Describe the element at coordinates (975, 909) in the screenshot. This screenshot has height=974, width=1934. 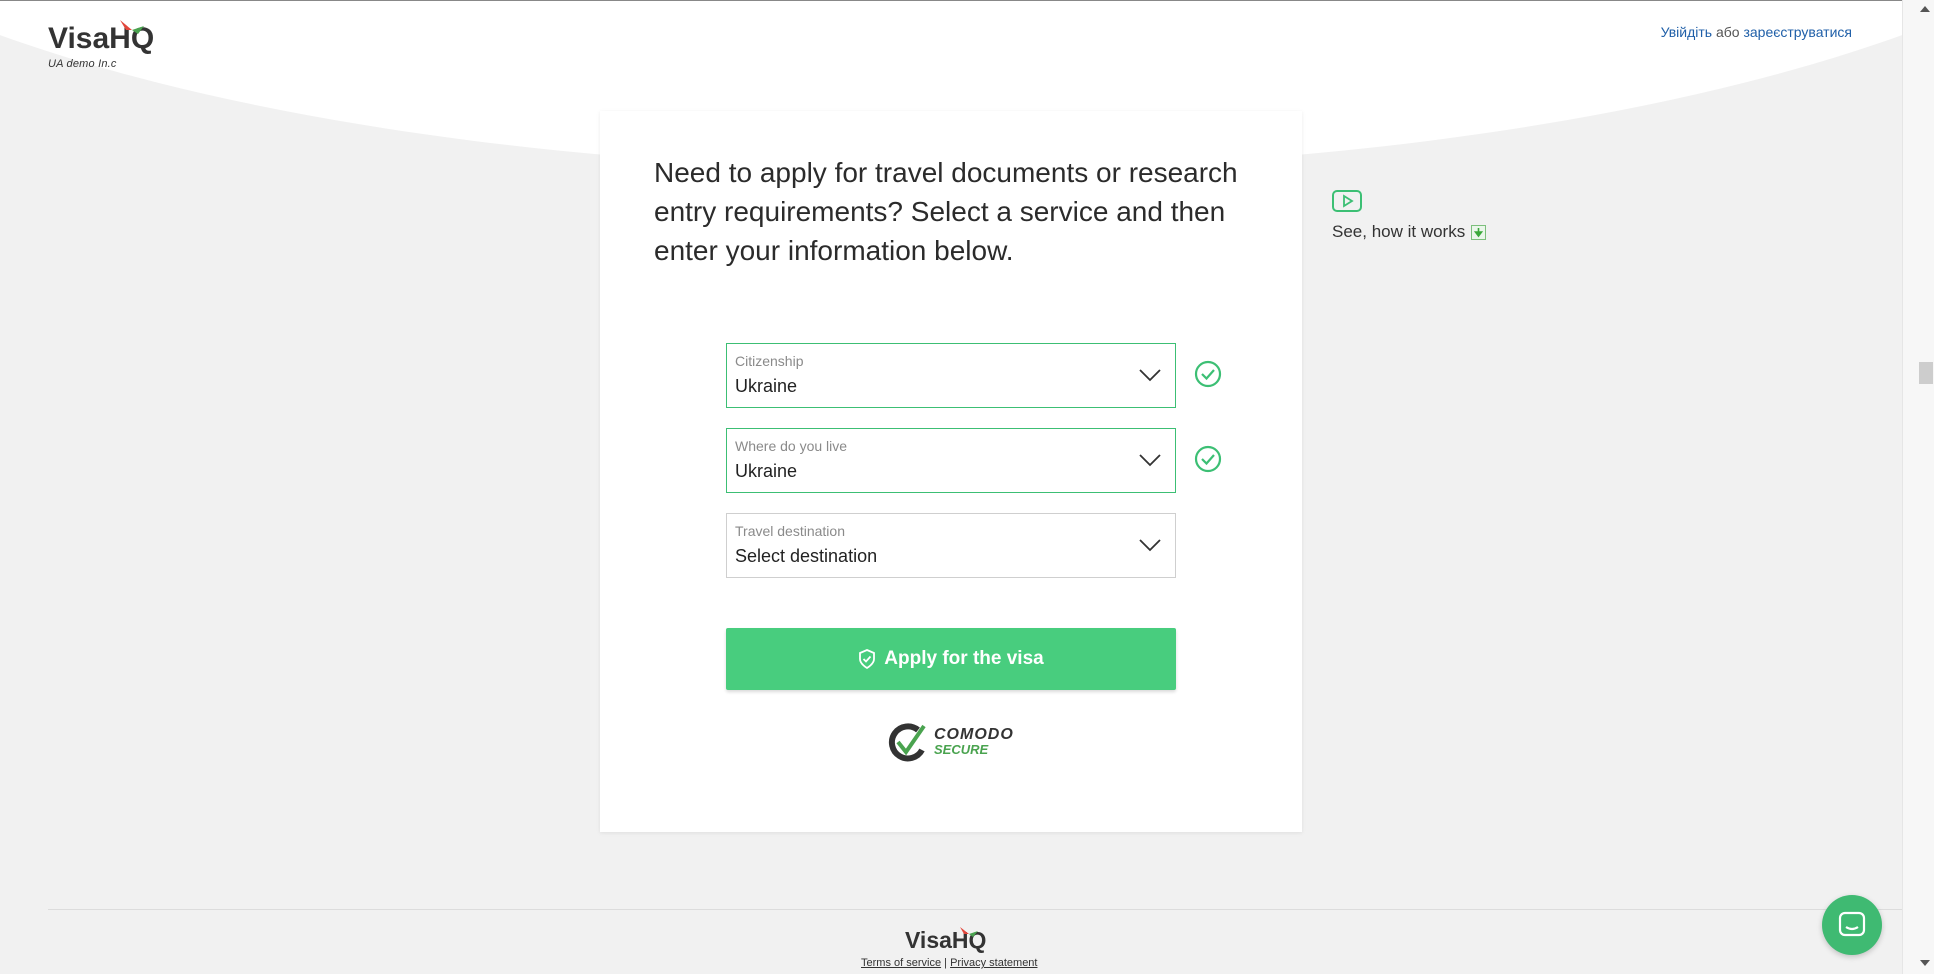
I see `footer-divider` at that location.